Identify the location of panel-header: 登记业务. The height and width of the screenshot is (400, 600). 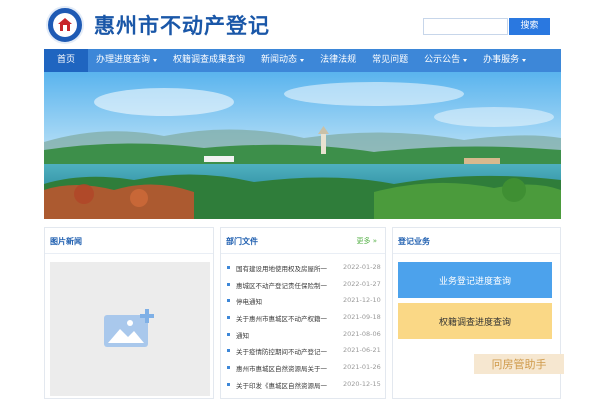
(476, 241).